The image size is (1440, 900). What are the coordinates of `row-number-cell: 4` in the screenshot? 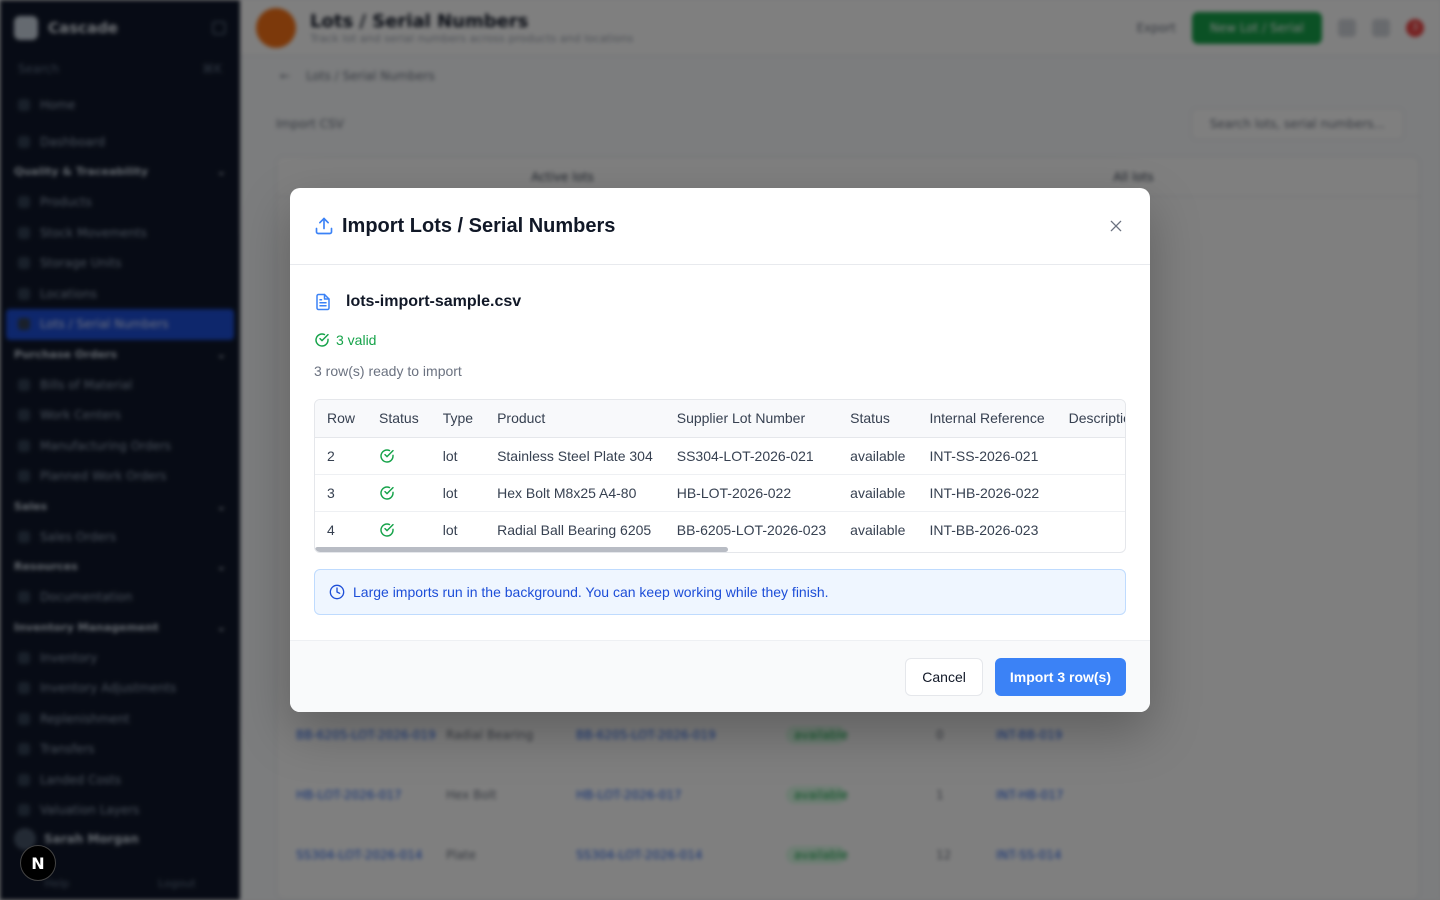 It's located at (331, 529).